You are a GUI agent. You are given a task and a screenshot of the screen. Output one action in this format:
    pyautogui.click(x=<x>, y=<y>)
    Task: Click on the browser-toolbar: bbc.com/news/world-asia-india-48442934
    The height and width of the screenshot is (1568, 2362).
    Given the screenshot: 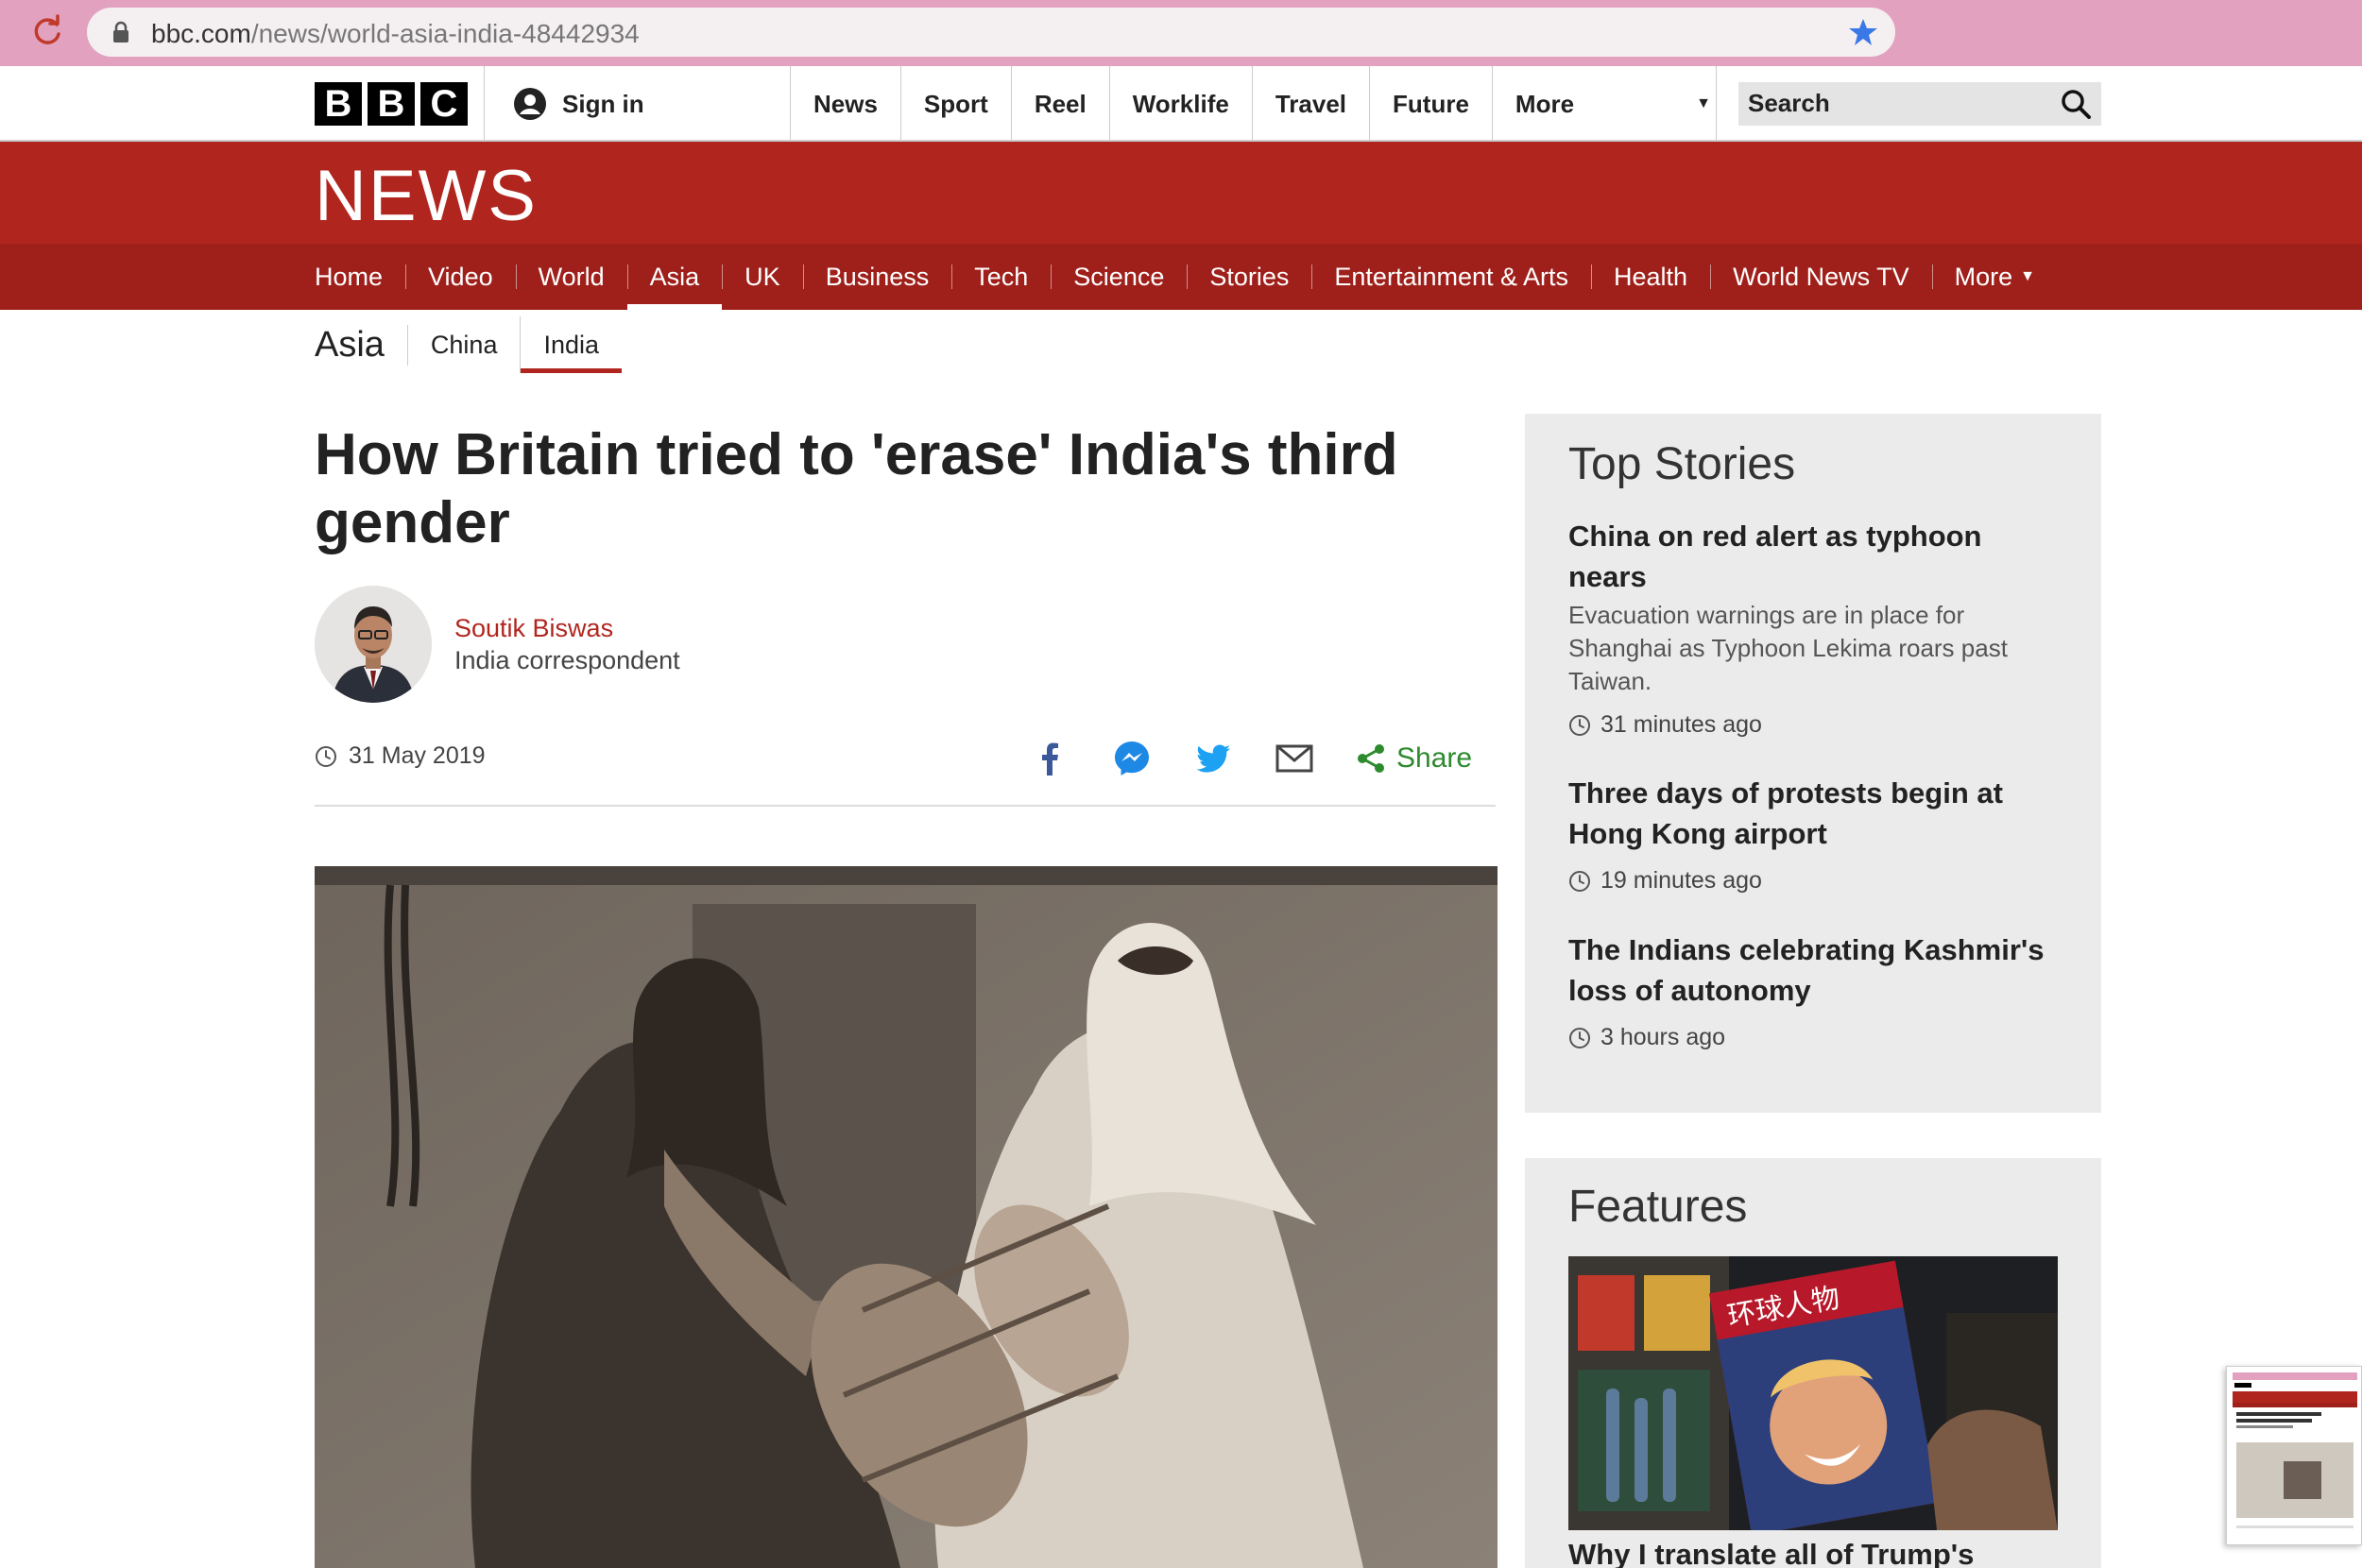 What is the action you would take?
    pyautogui.click(x=1181, y=33)
    